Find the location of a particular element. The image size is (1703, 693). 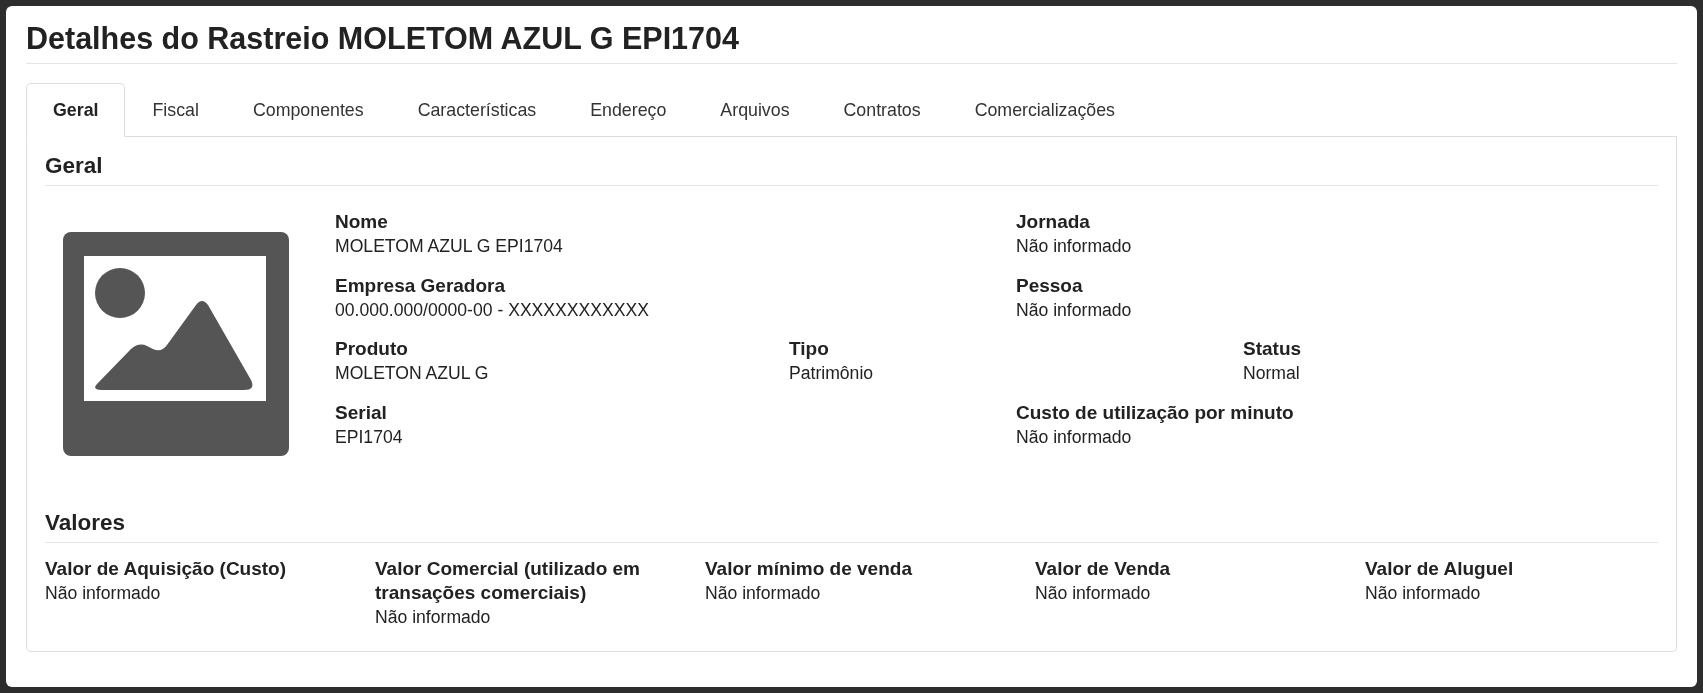

tab: Geral is located at coordinates (76, 110).